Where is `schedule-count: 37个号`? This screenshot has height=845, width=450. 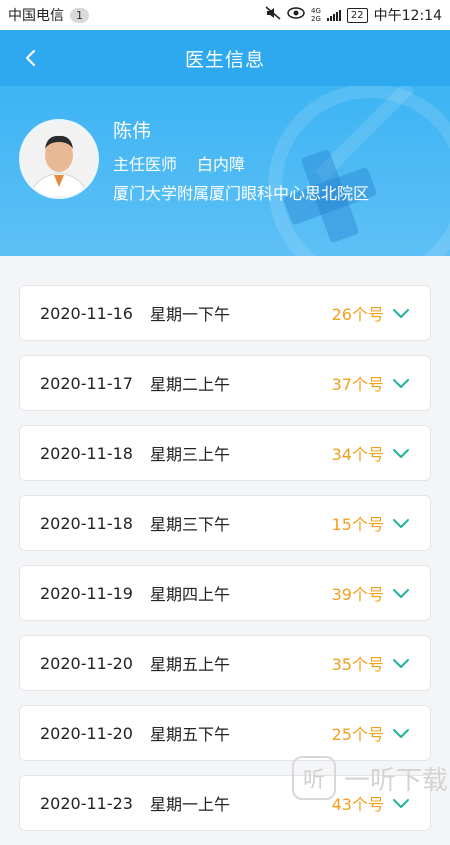 schedule-count: 37个号 is located at coordinates (357, 384).